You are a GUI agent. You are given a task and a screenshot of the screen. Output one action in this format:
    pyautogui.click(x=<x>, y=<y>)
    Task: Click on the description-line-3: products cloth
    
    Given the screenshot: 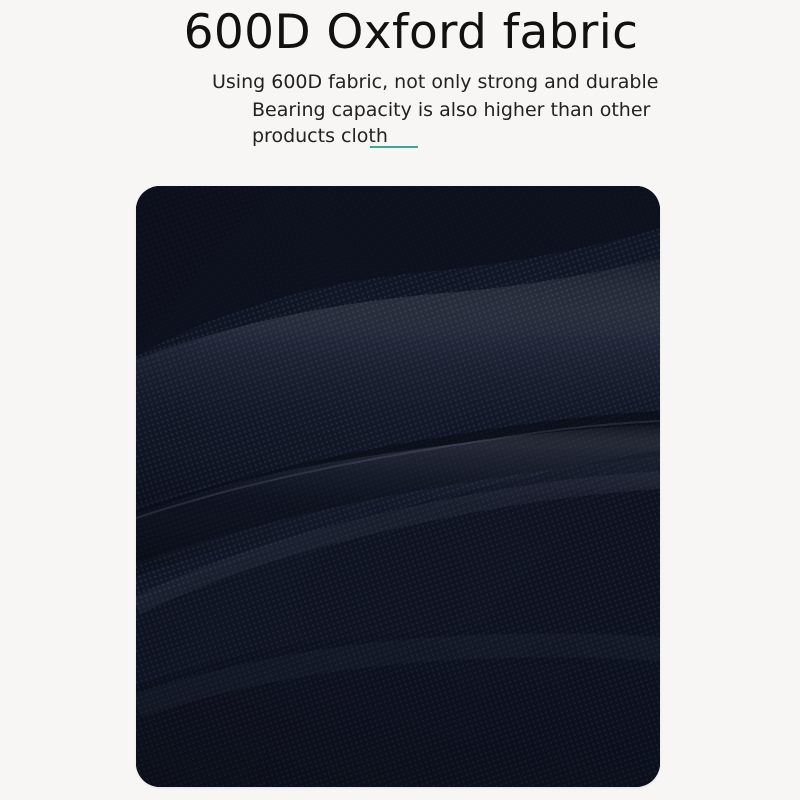 What is the action you would take?
    pyautogui.click(x=320, y=136)
    